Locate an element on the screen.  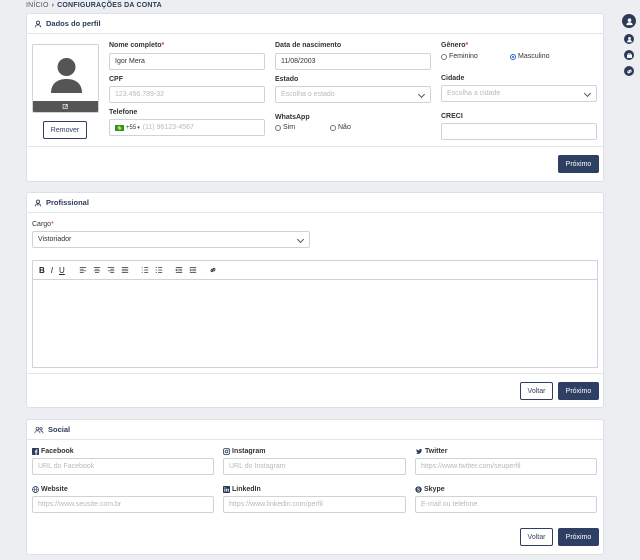
briefcase-nav-icon is located at coordinates (629, 55).